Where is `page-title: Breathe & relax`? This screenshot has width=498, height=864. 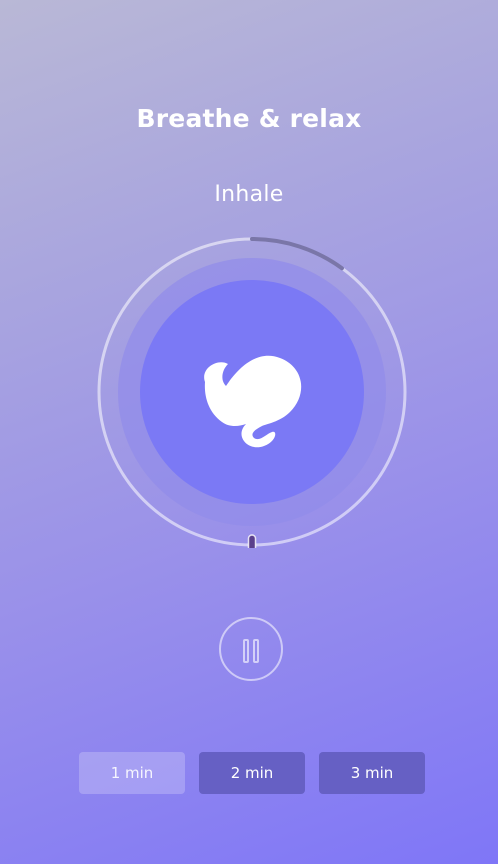
page-title: Breathe & relax is located at coordinates (249, 118).